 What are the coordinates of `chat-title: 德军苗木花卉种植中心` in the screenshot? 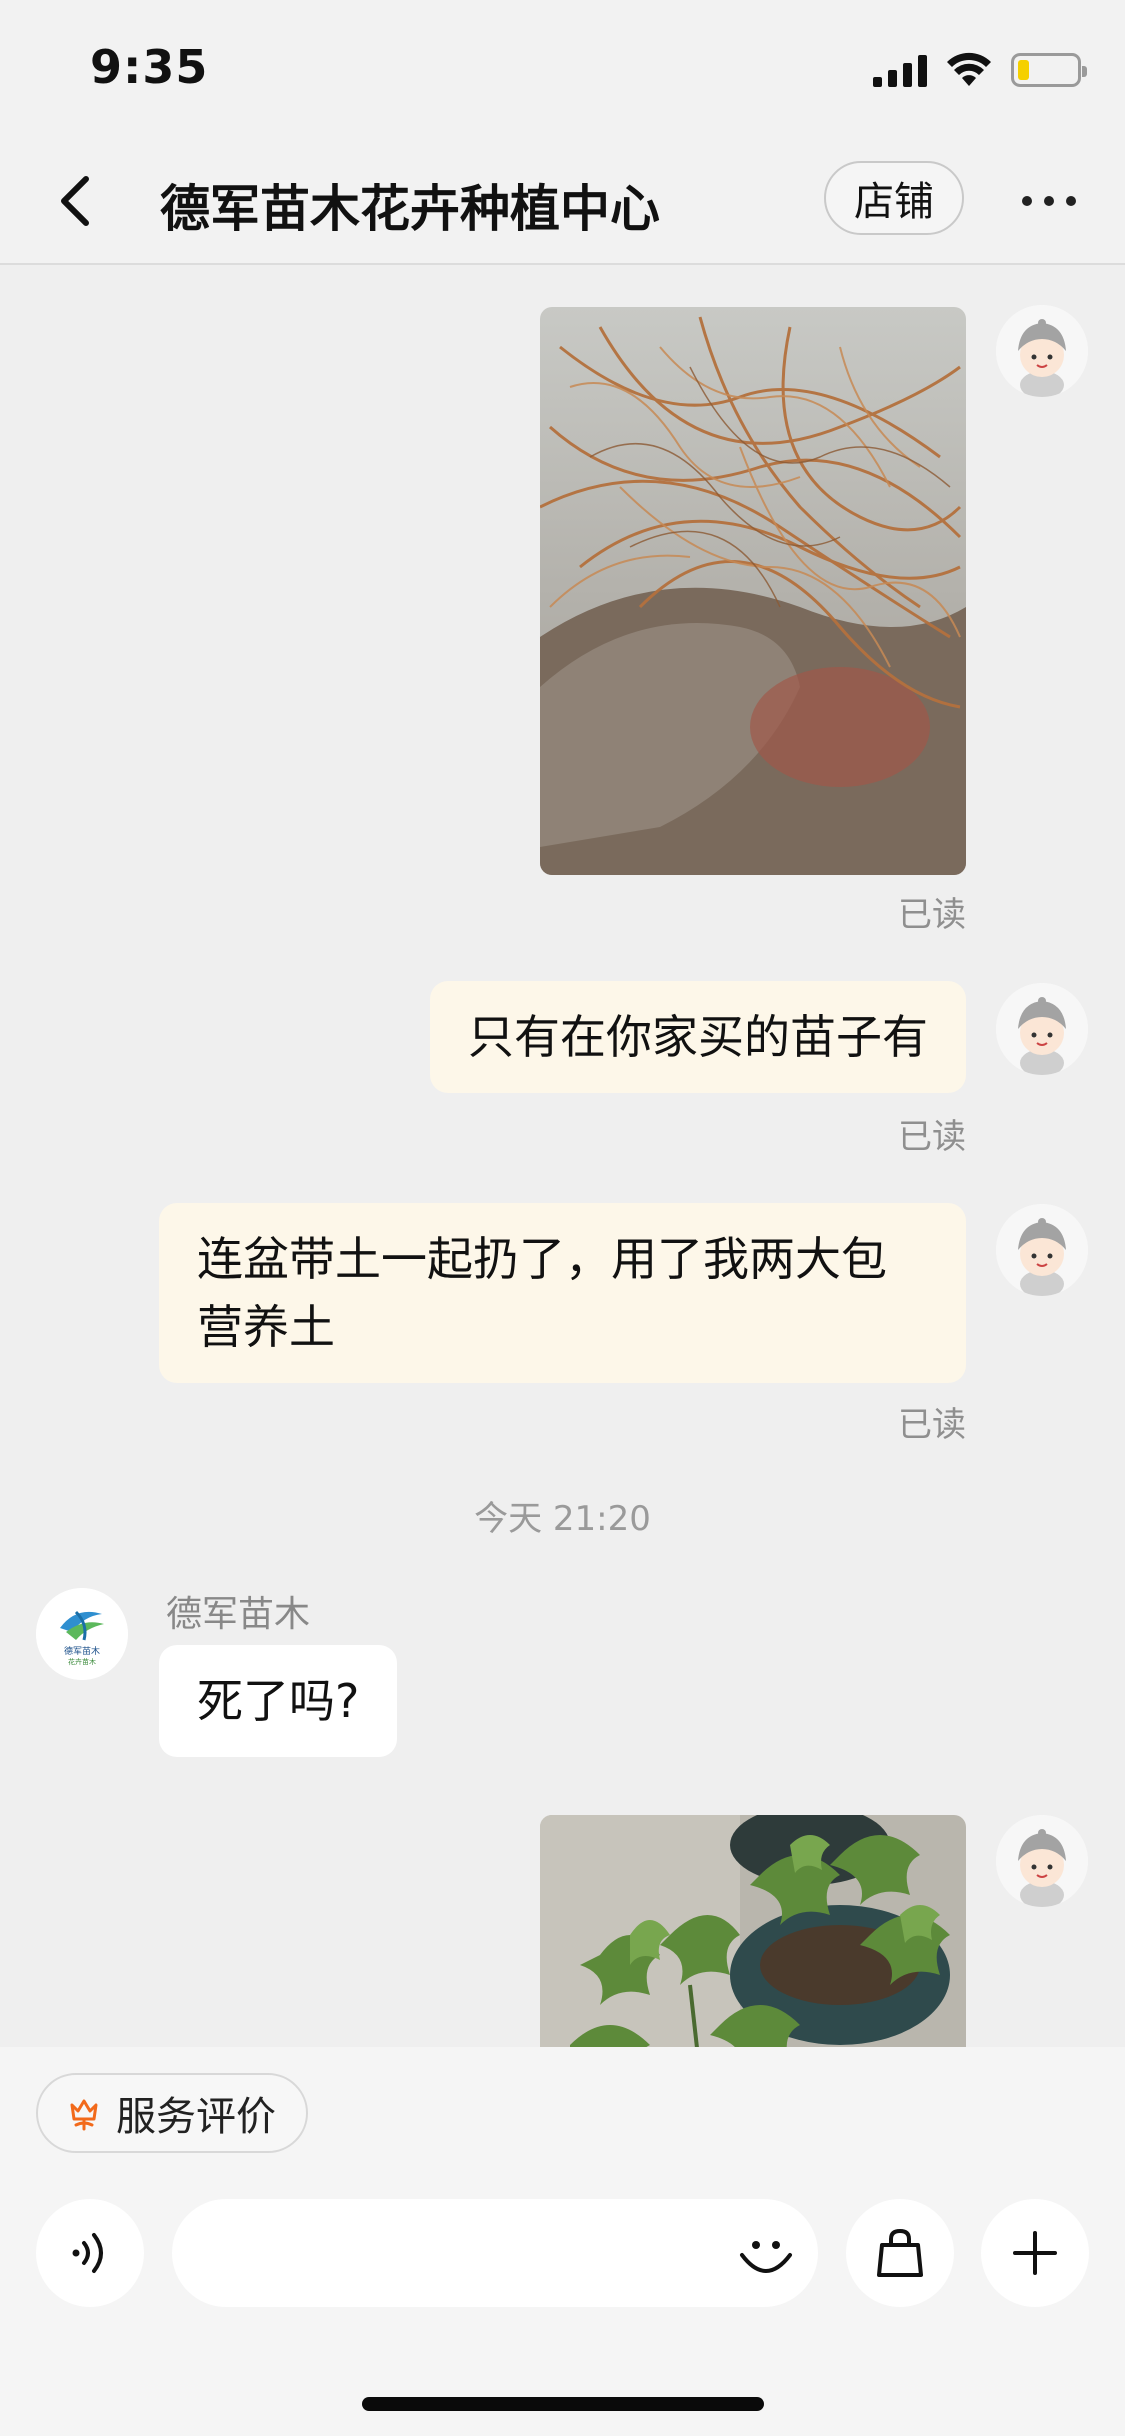 It's located at (410, 209).